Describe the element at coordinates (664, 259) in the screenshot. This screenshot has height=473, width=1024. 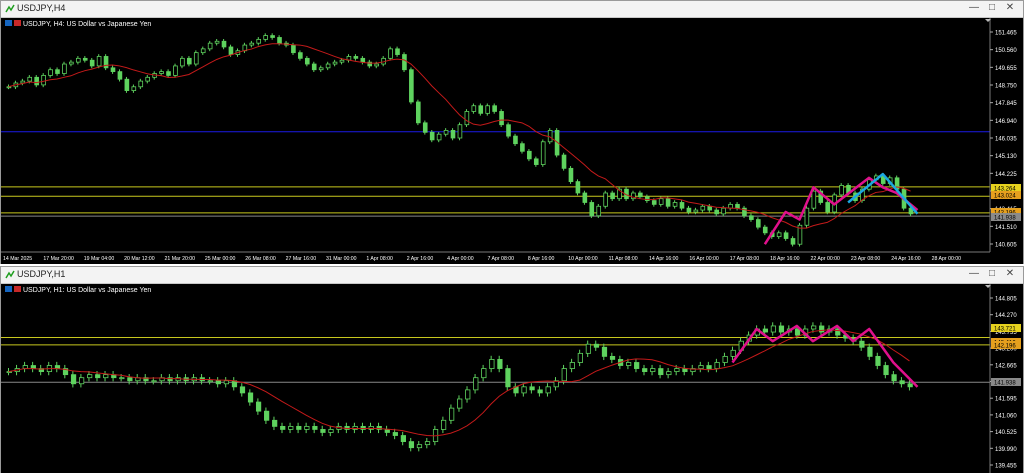
I see `time-tick-label: 14 Apr 16:00` at that location.